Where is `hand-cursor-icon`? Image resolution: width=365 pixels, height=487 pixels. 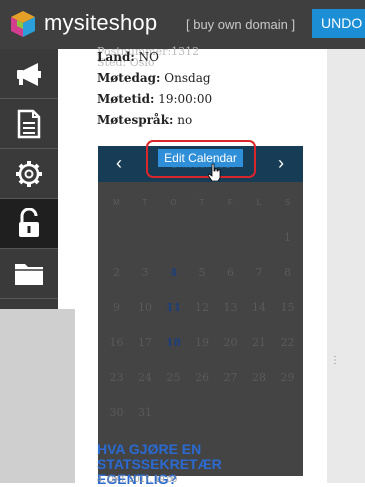 hand-cursor-icon is located at coordinates (214, 172).